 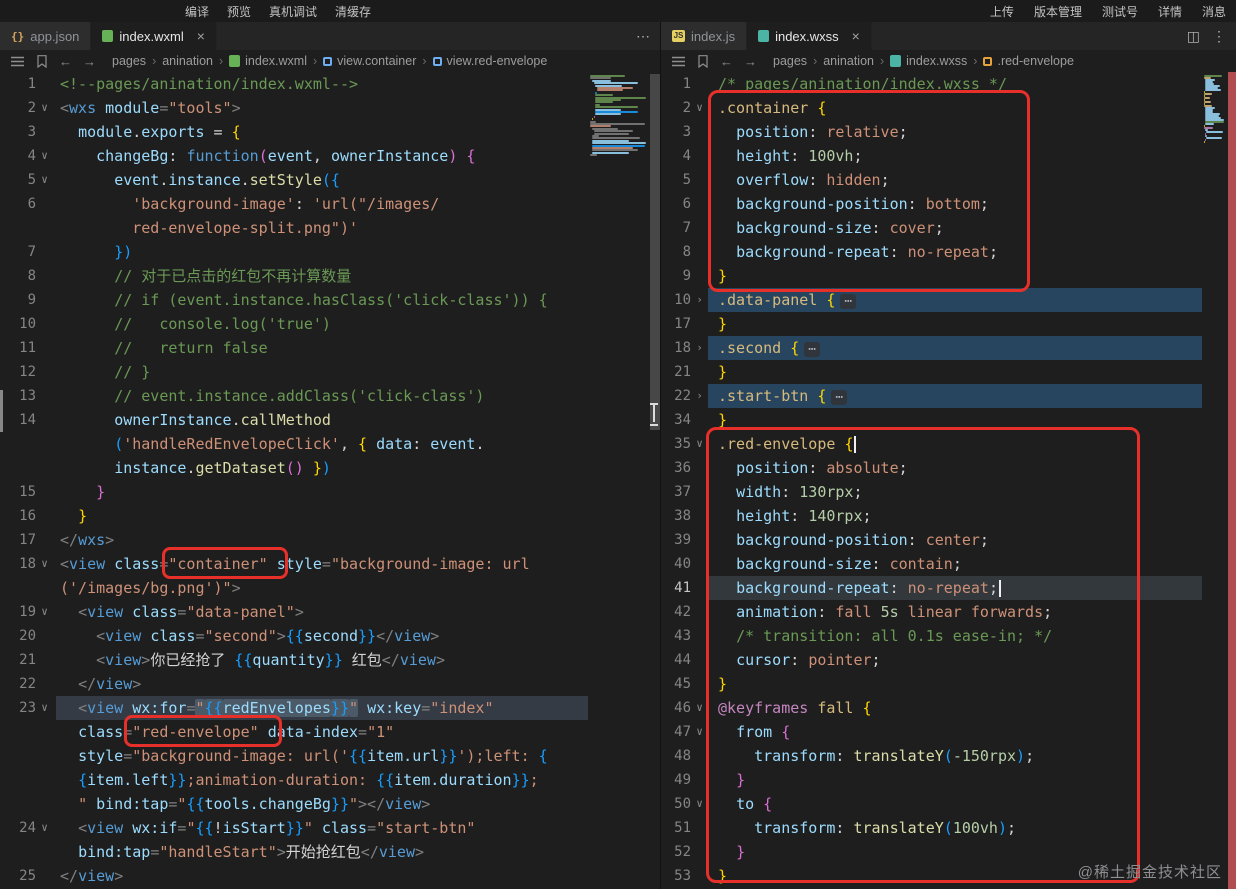 What do you see at coordinates (187, 61) in the screenshot?
I see `breadcrumb-item-anination: anination` at bounding box center [187, 61].